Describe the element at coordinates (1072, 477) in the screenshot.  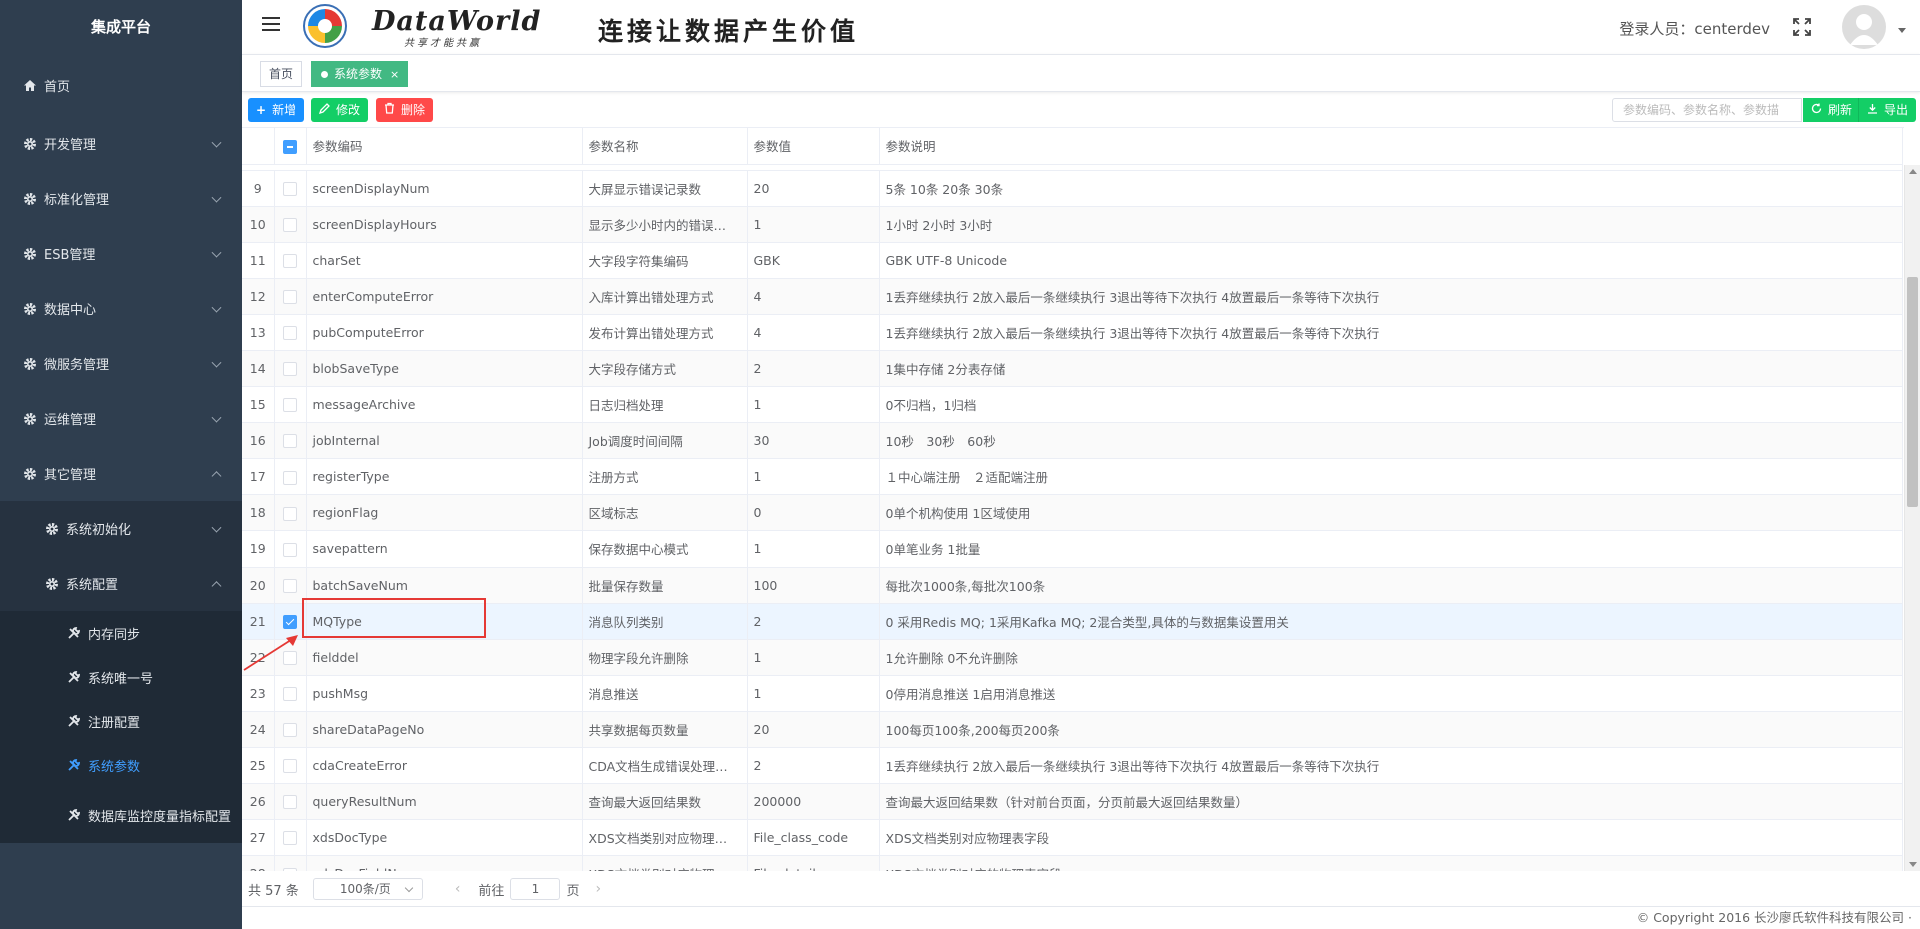
I see `table-row: 17 registerType 注册方式 1 １中心端注册 ２适配端注册` at that location.